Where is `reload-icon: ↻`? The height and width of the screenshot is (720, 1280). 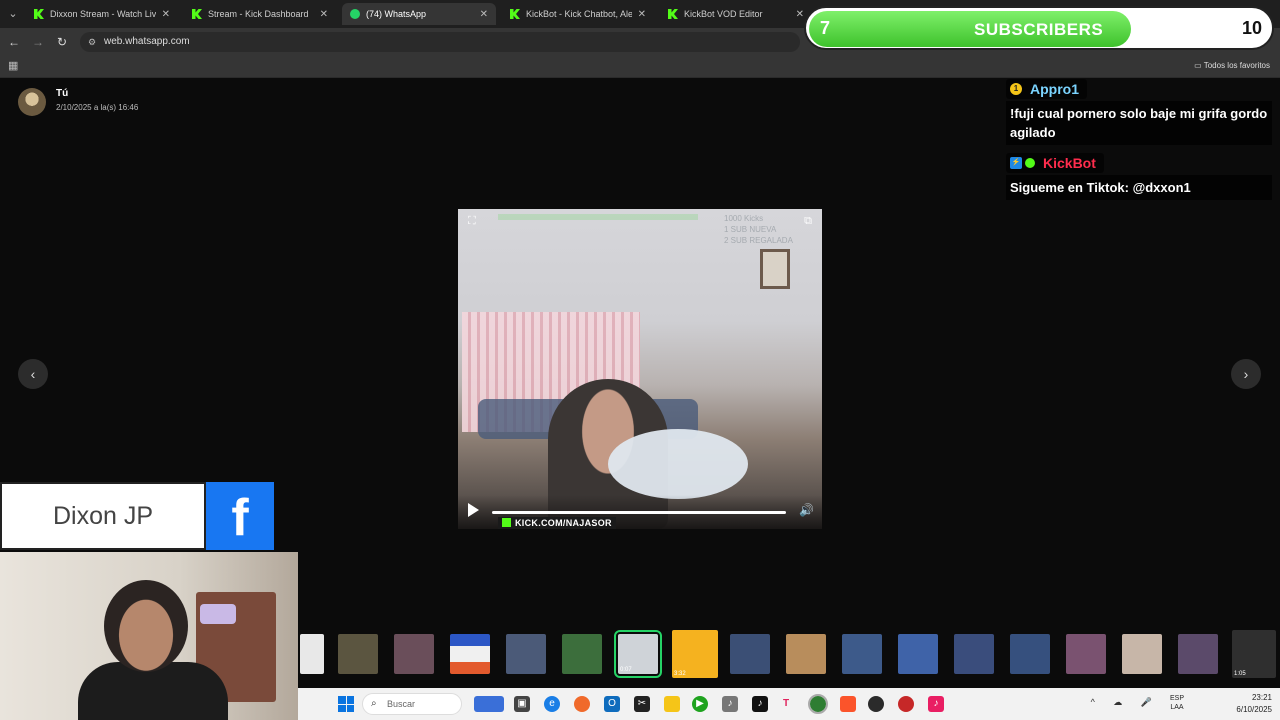
reload-icon: ↻ is located at coordinates (62, 42).